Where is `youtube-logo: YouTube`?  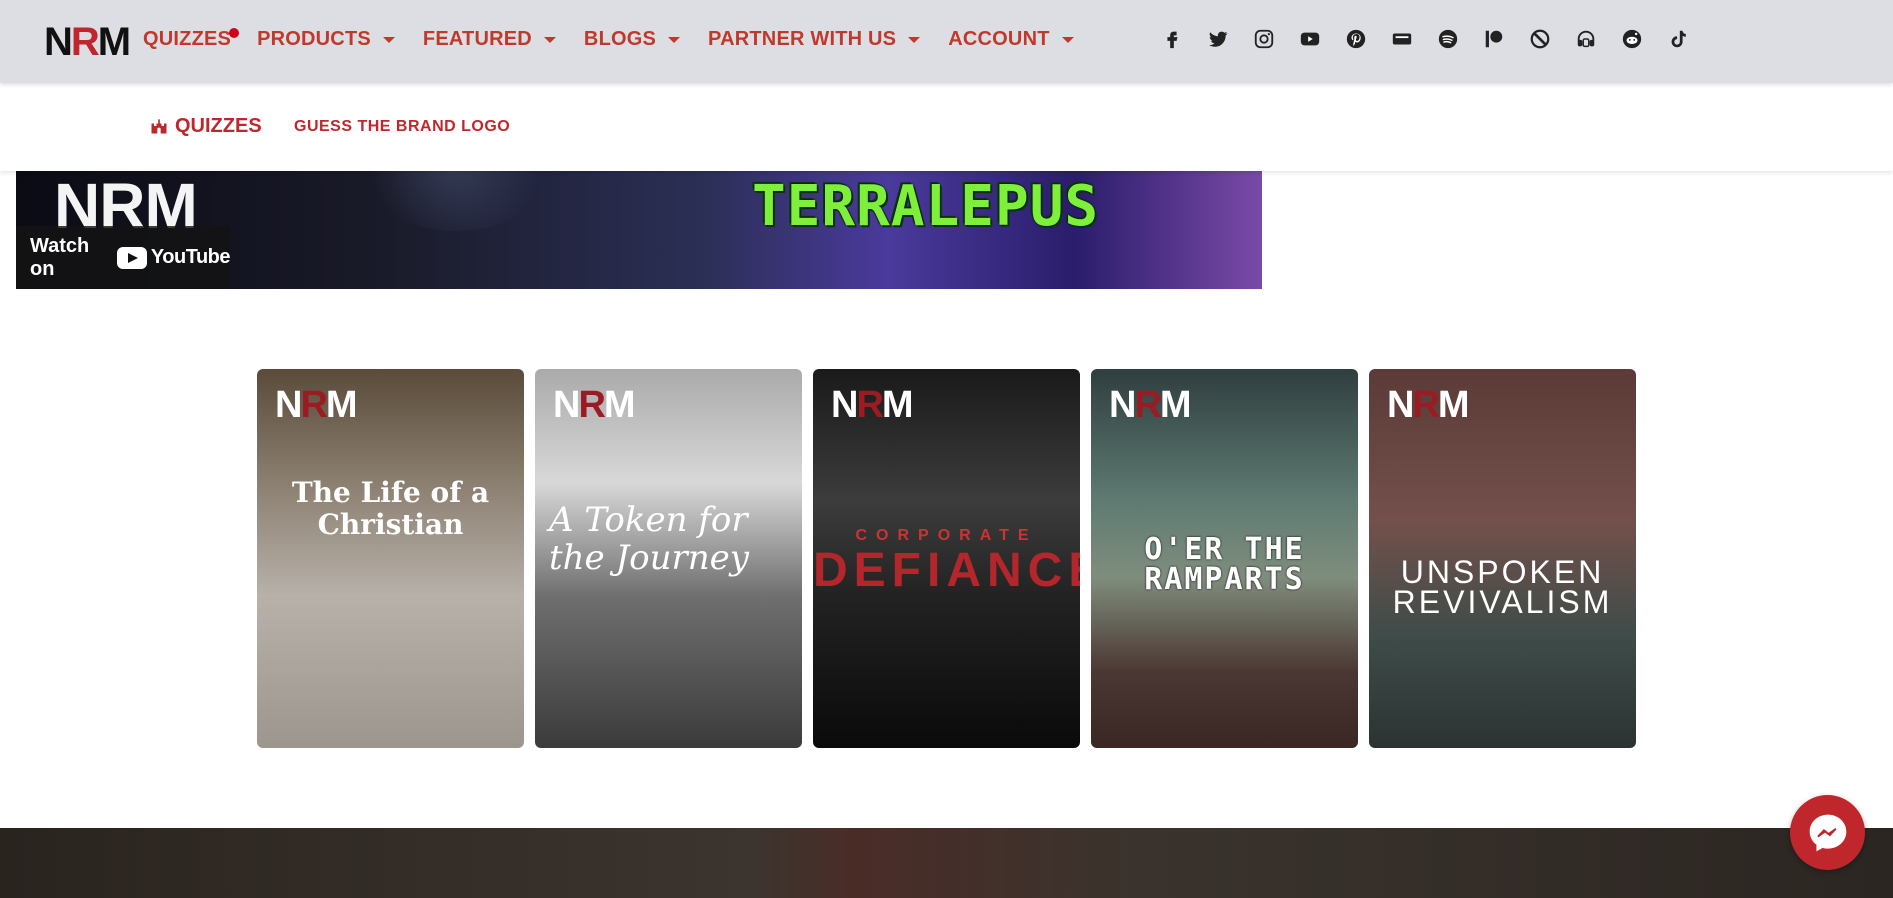
youtube-logo: YouTube is located at coordinates (173, 257).